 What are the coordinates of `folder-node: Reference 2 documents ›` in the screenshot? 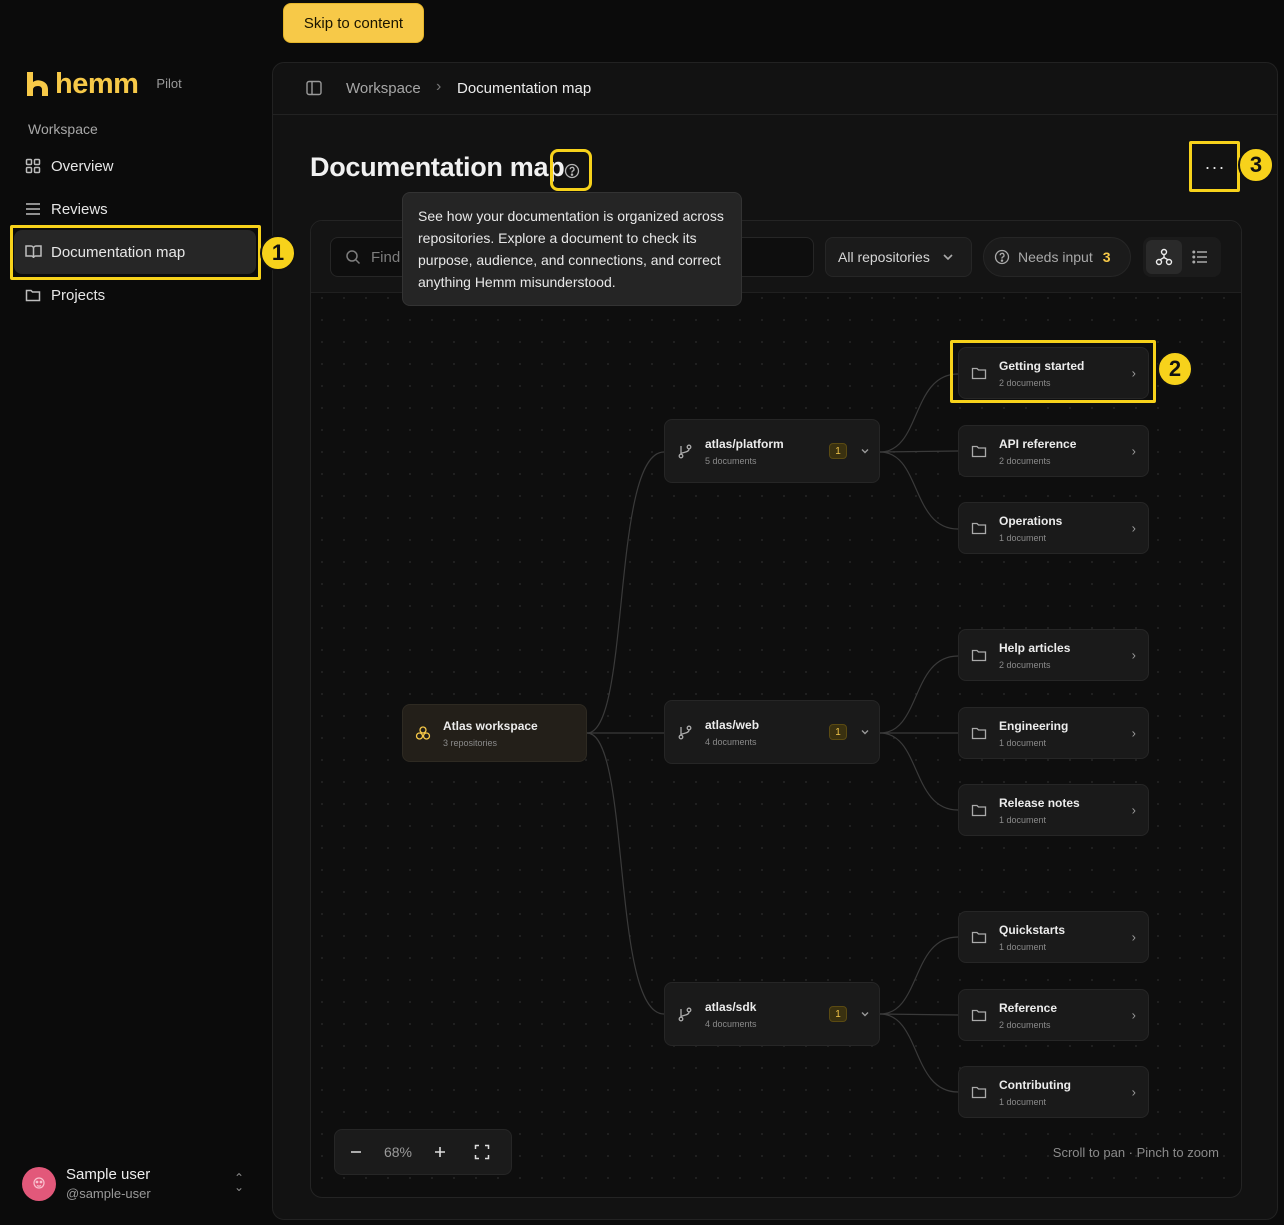 It's located at (1053, 1015).